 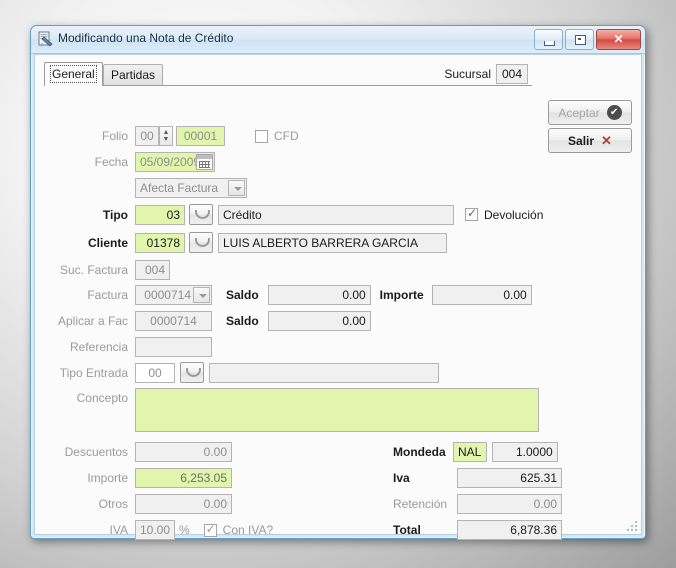 What do you see at coordinates (204, 162) in the screenshot?
I see `calendar-icon` at bounding box center [204, 162].